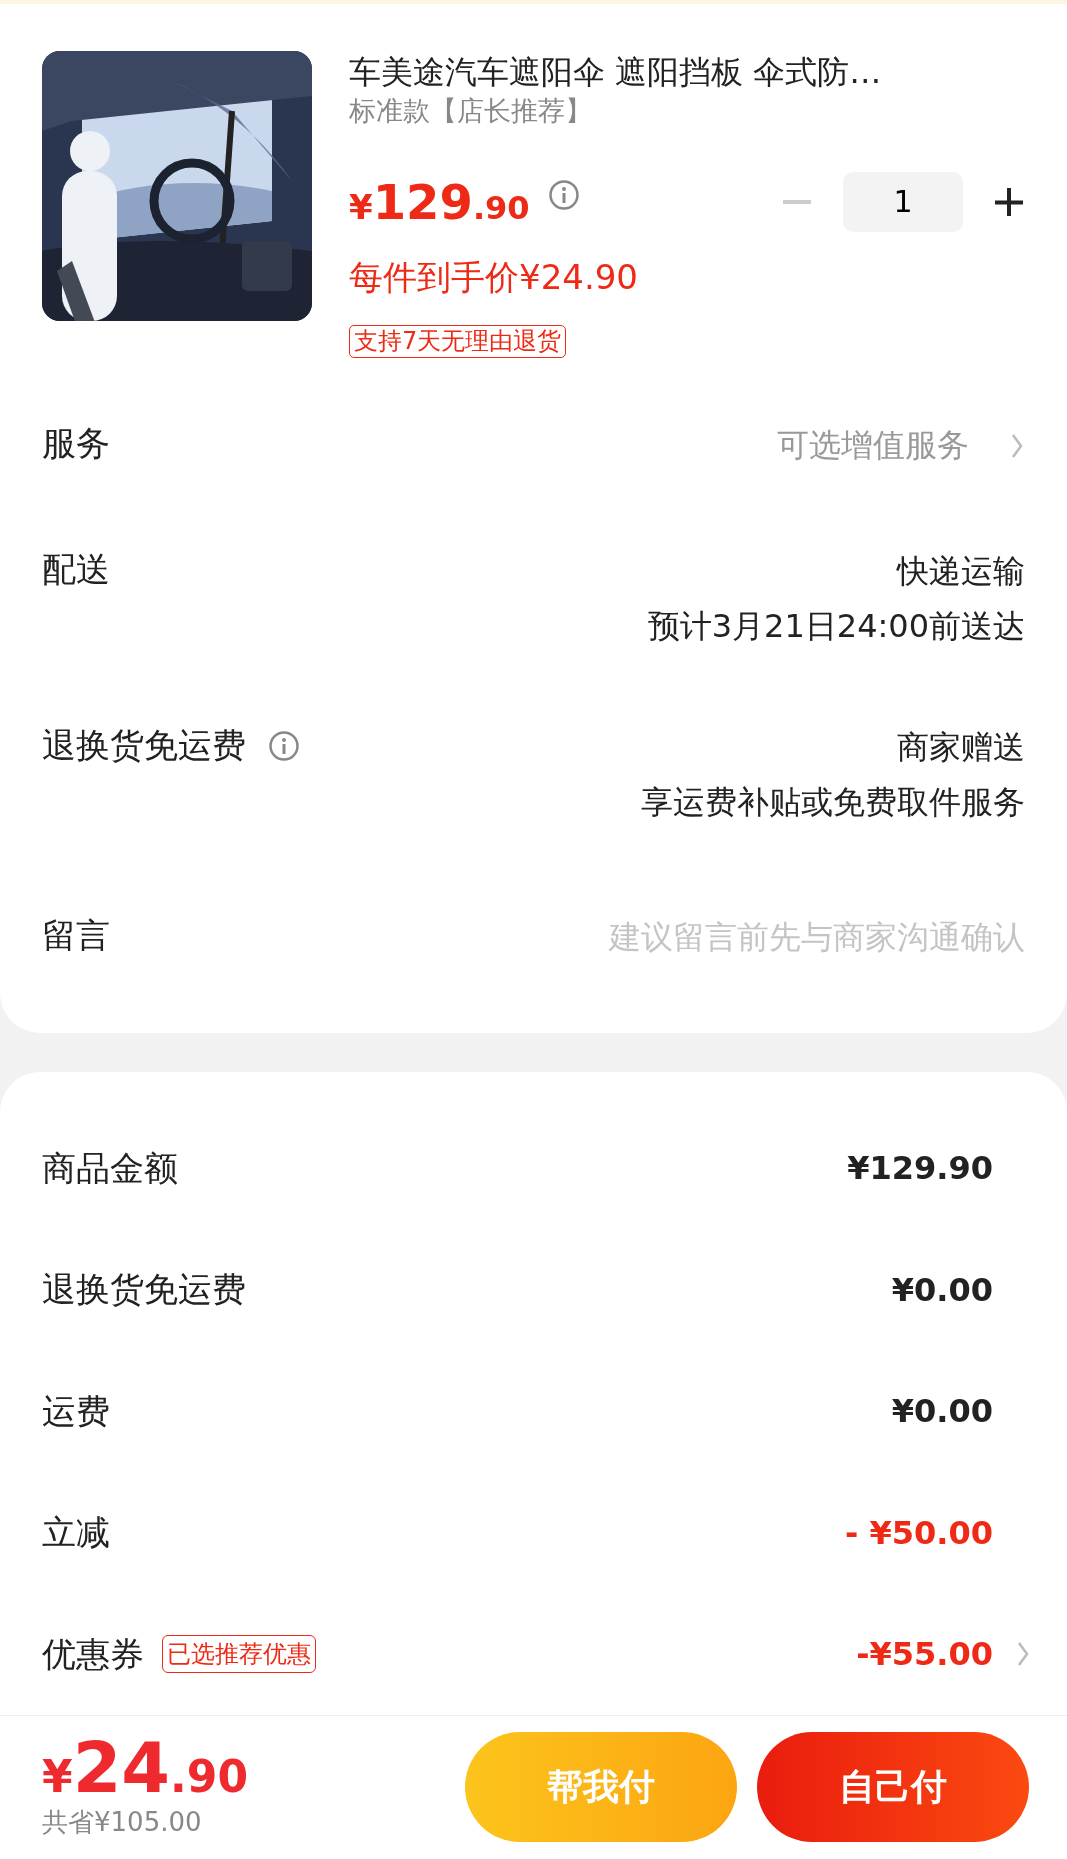 Image resolution: width=1067 pixels, height=1859 pixels. I want to click on row-label: 留言, so click(76, 936).